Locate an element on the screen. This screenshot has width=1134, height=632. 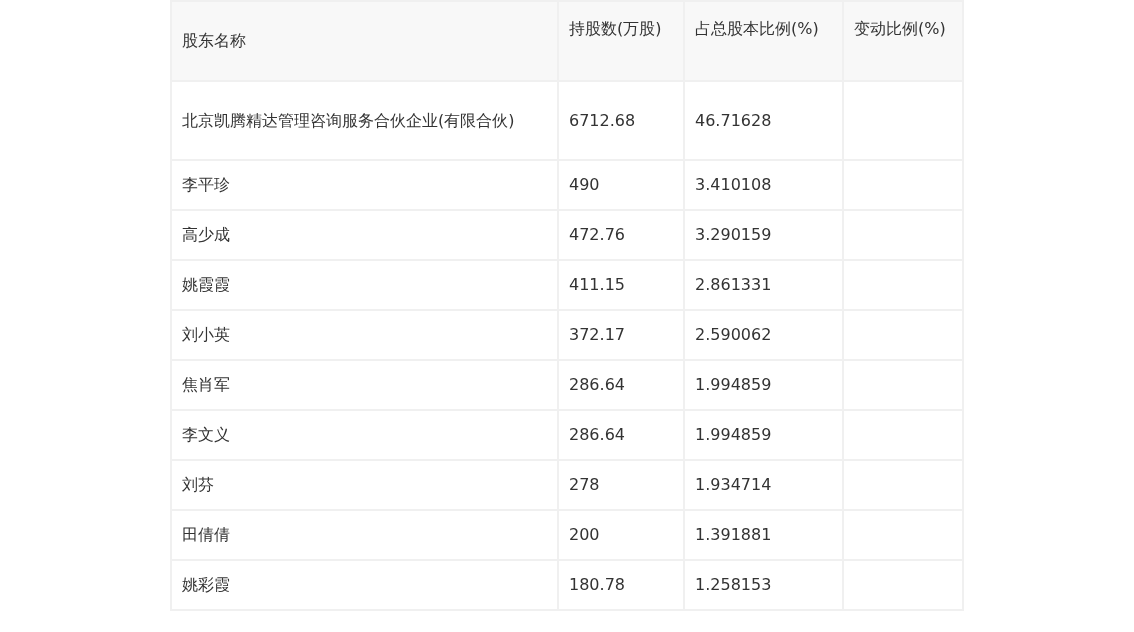
column-header: 占总股本比例(%) is located at coordinates (763, 41).